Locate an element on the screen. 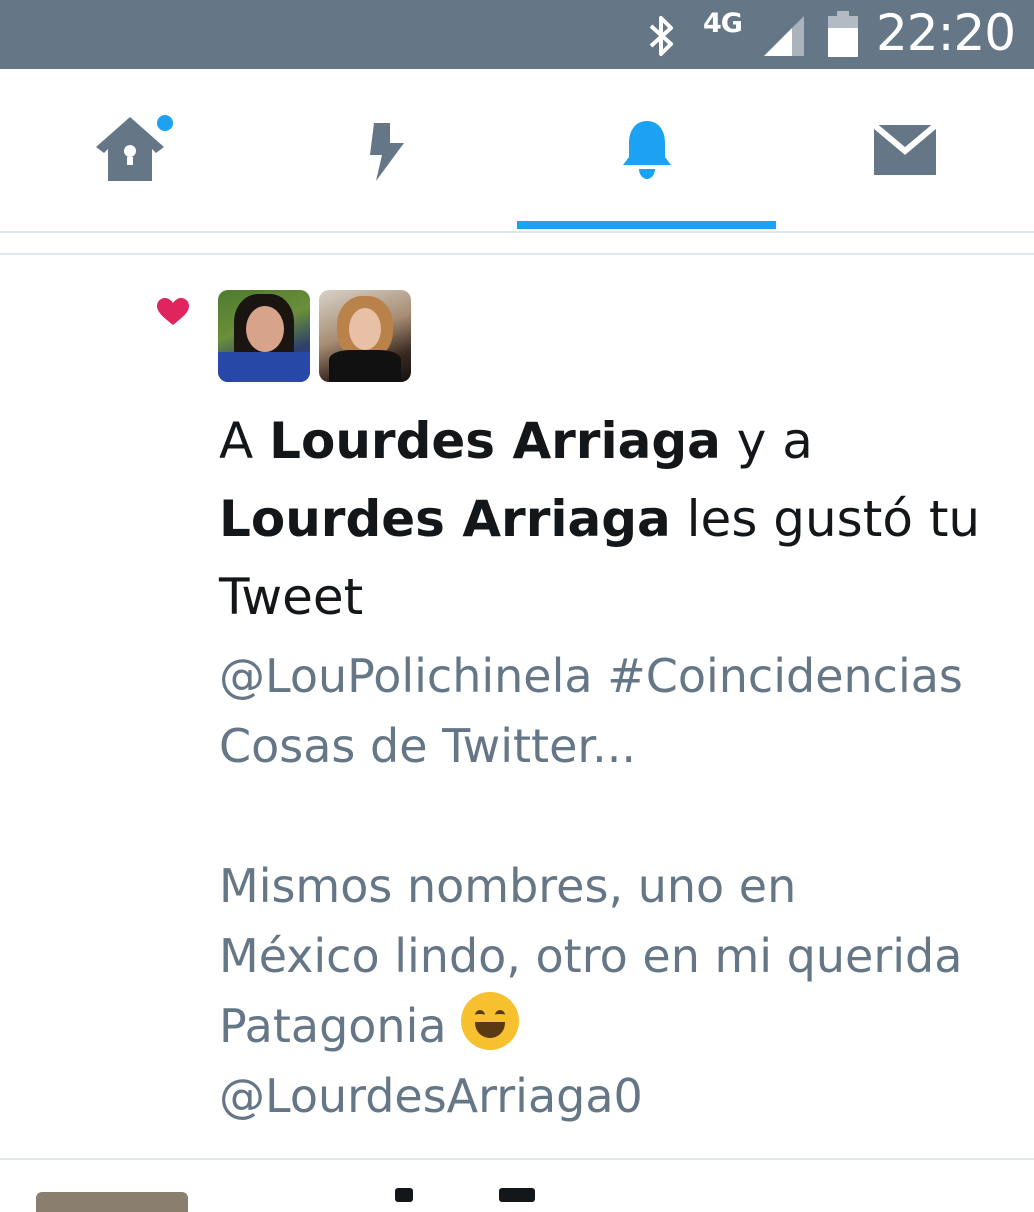 This screenshot has height=1212, width=1034. lightning-icon is located at coordinates (387, 152).